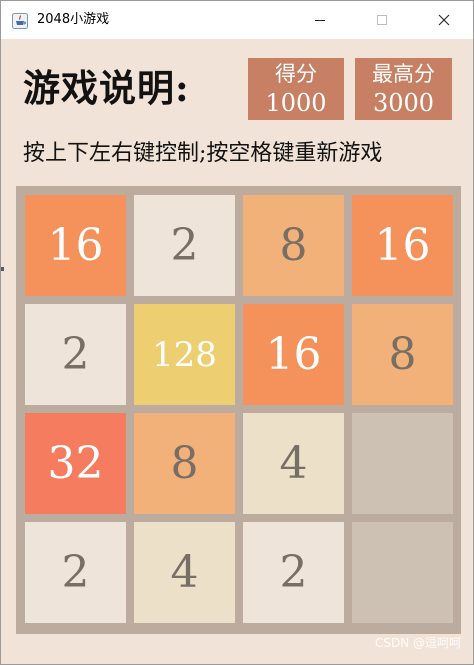  What do you see at coordinates (403, 74) in the screenshot?
I see `best-score-label: 最高分` at bounding box center [403, 74].